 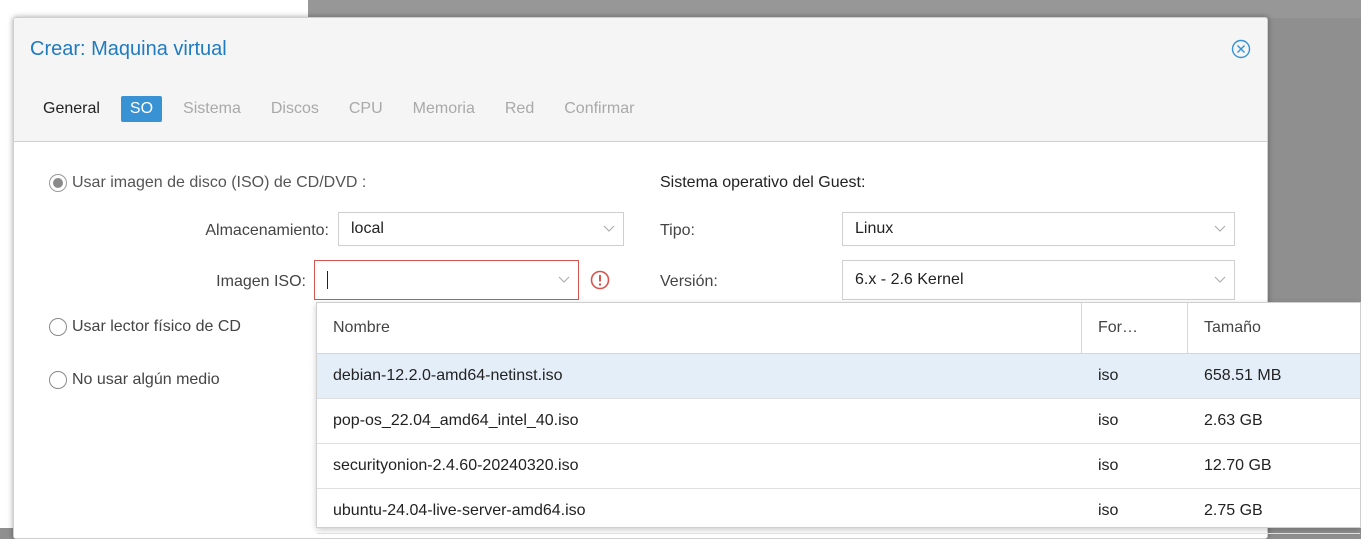 I want to click on type-value: Linux, so click(x=874, y=228).